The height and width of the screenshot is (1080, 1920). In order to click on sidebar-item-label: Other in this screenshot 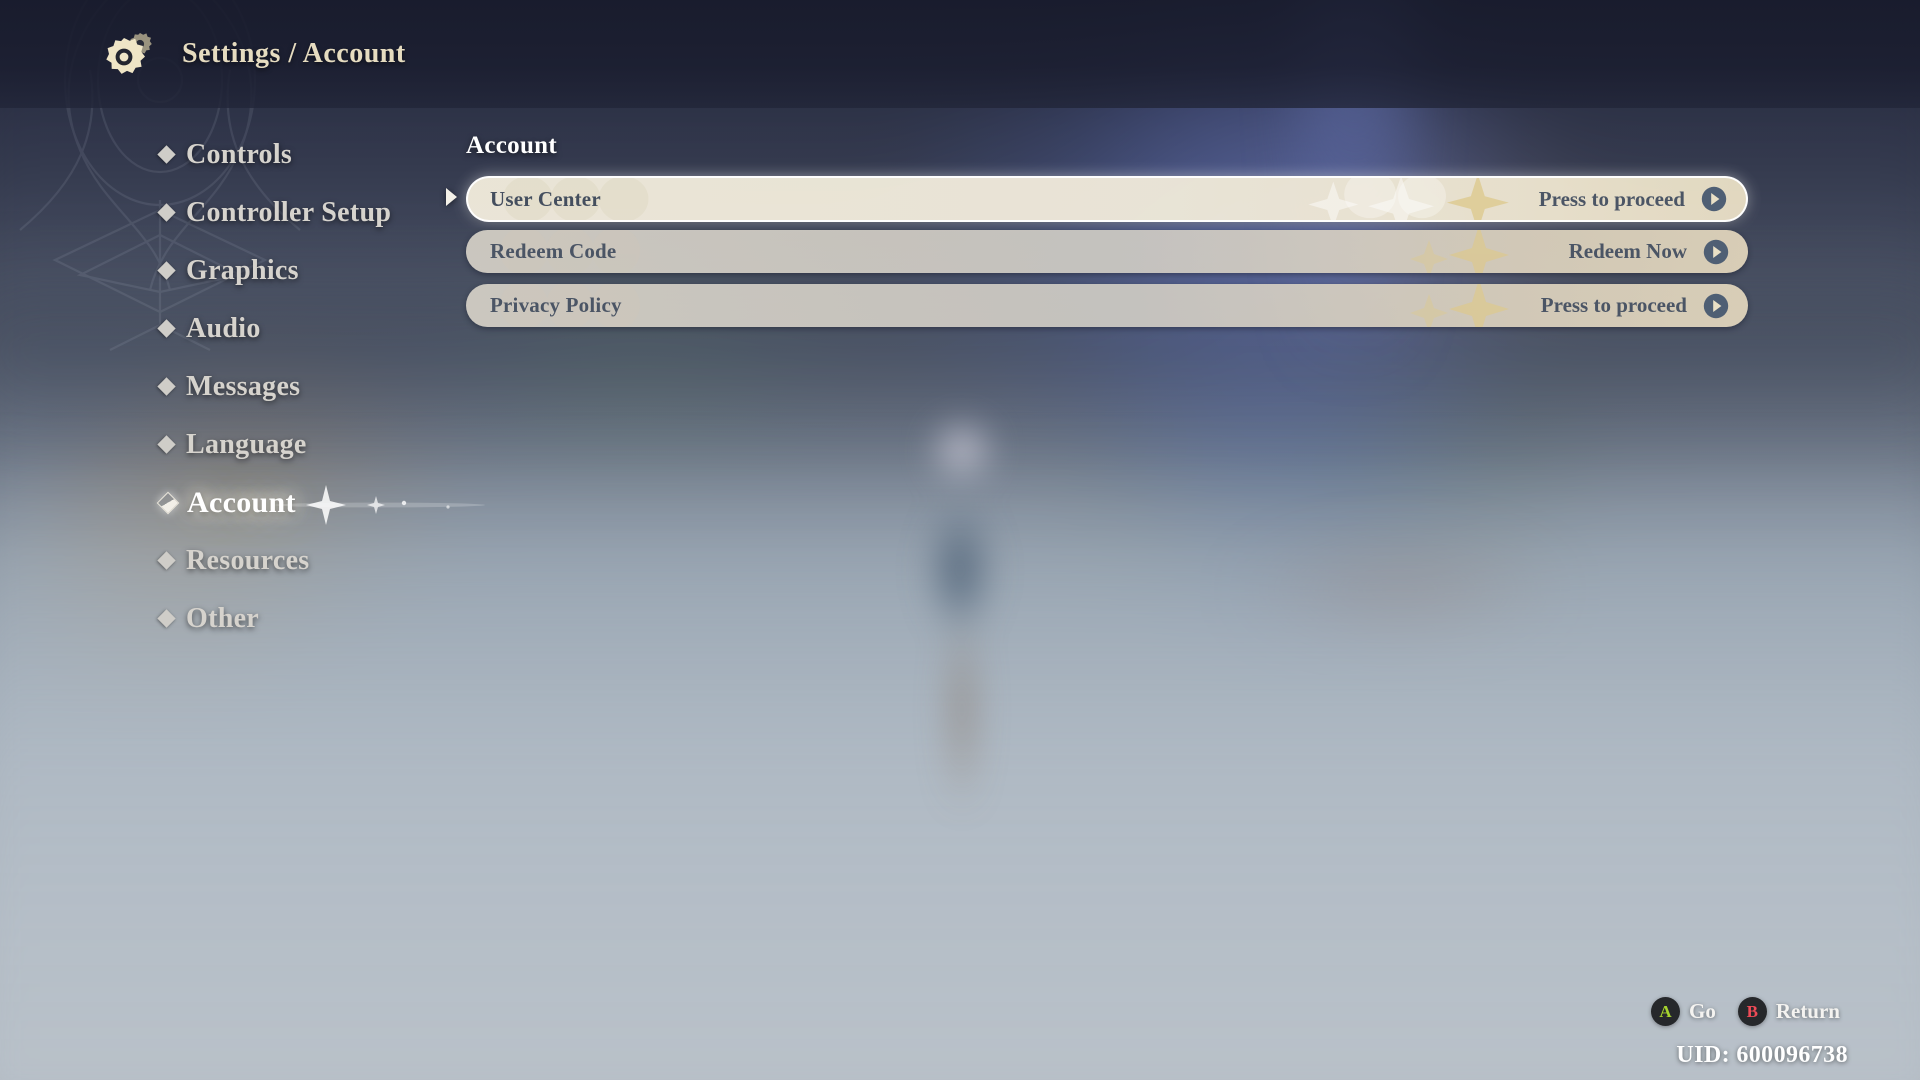, I will do `click(223, 618)`.